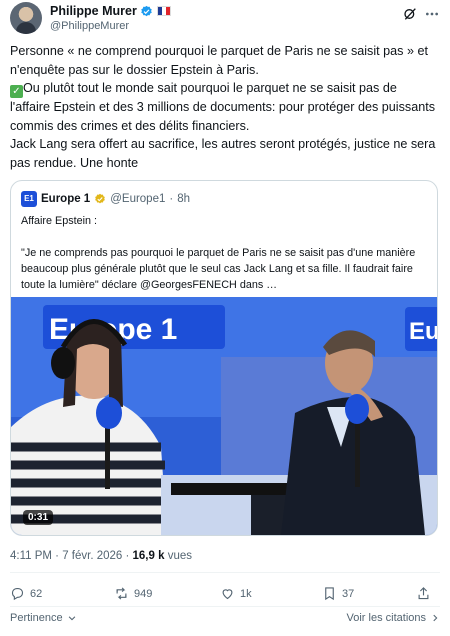 The height and width of the screenshot is (636, 450). Describe the element at coordinates (65, 199) in the screenshot. I see `quoted-author-name: Europe 1` at that location.